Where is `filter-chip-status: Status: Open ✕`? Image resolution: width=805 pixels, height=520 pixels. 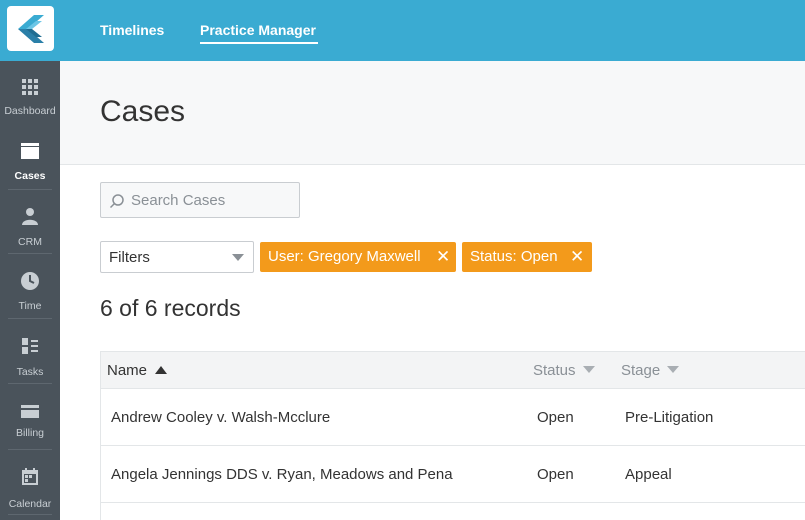
filter-chip-status: Status: Open ✕ is located at coordinates (527, 257).